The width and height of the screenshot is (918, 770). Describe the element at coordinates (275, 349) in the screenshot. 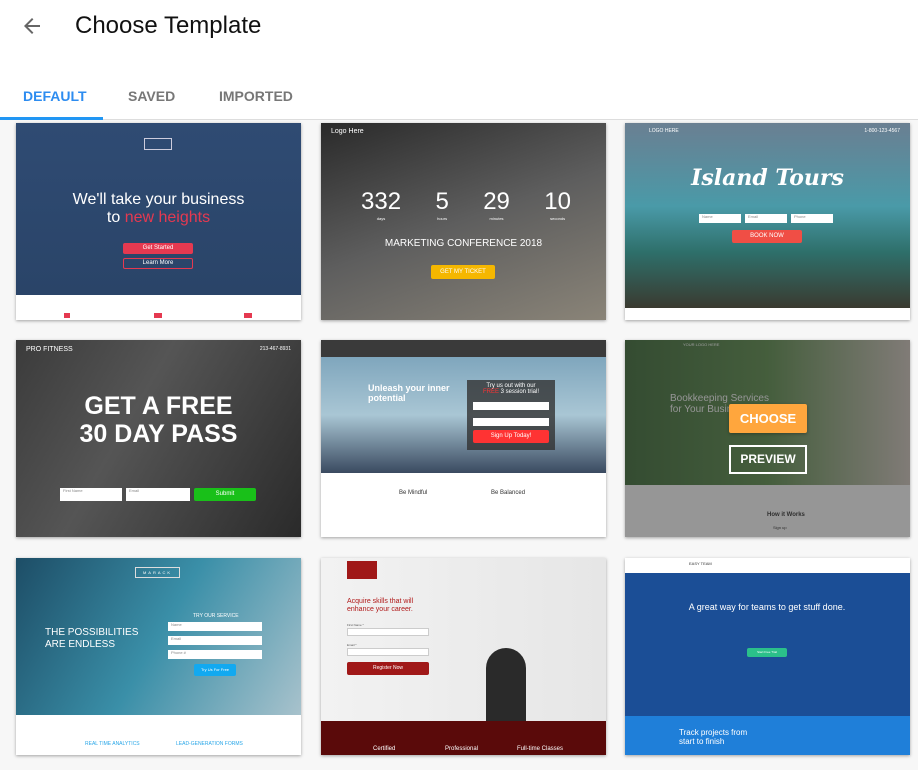

I see `phone-text: 213-467-8931` at that location.